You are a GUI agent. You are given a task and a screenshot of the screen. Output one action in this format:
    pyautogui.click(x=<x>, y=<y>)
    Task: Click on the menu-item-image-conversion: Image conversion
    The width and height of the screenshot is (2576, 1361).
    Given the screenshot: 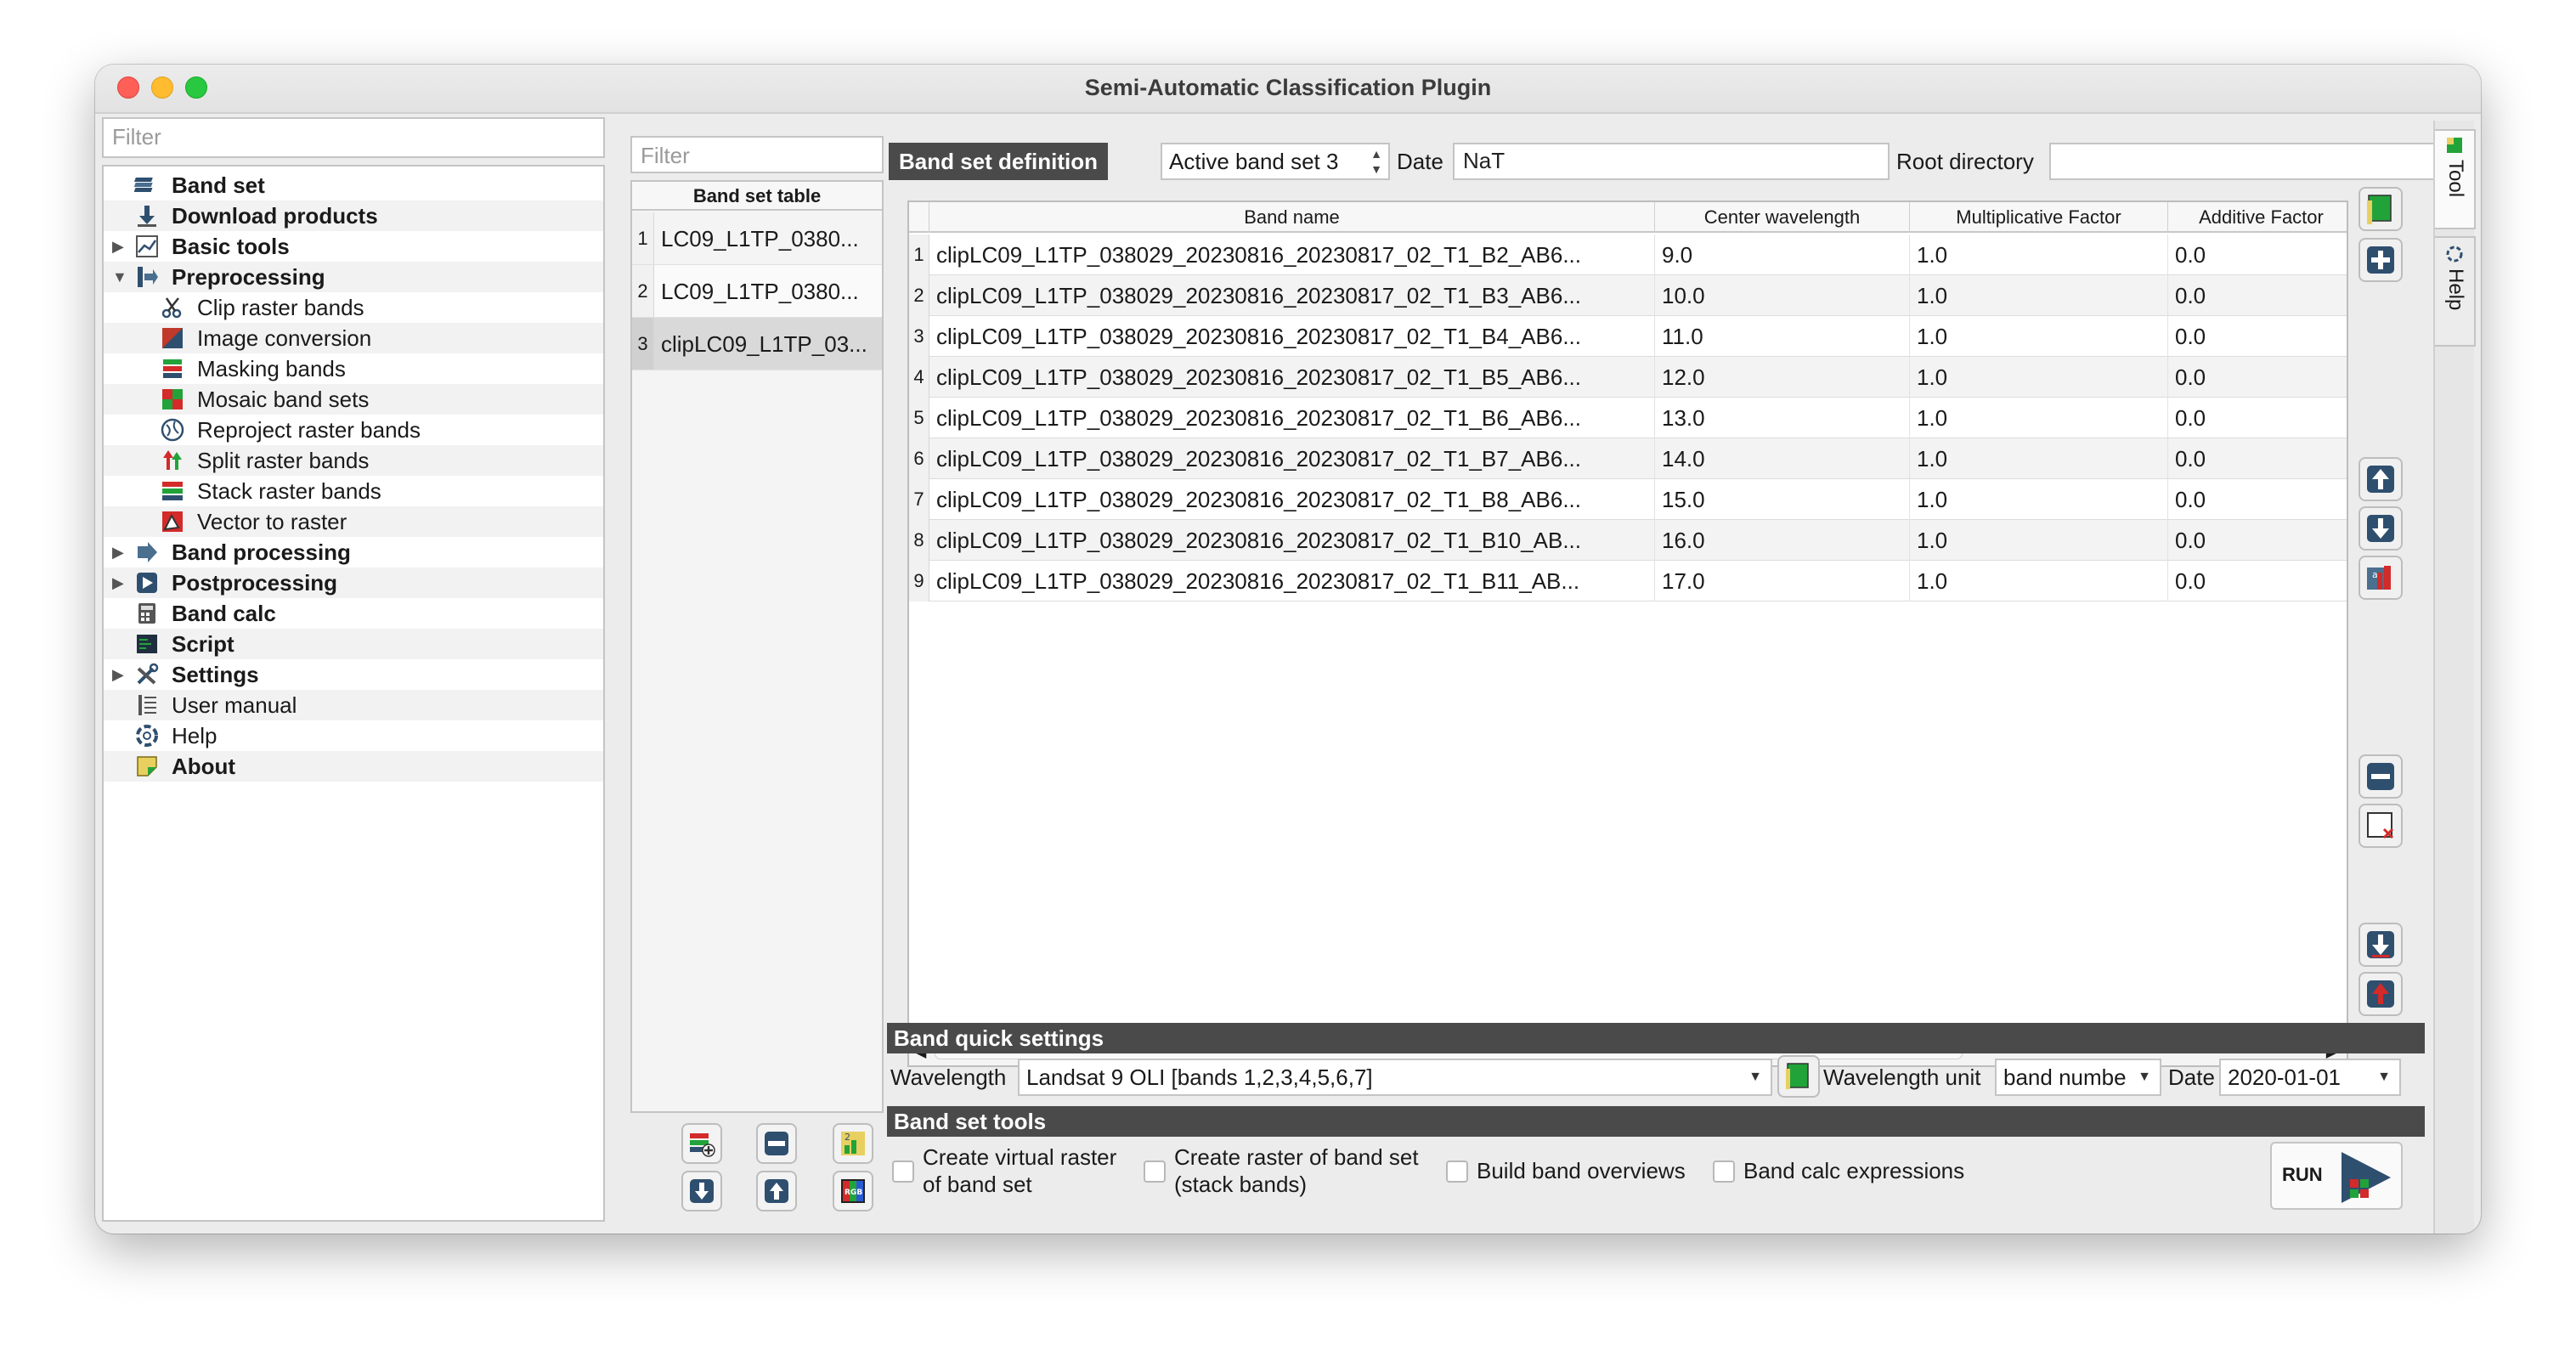 What is the action you would take?
    pyautogui.click(x=353, y=338)
    